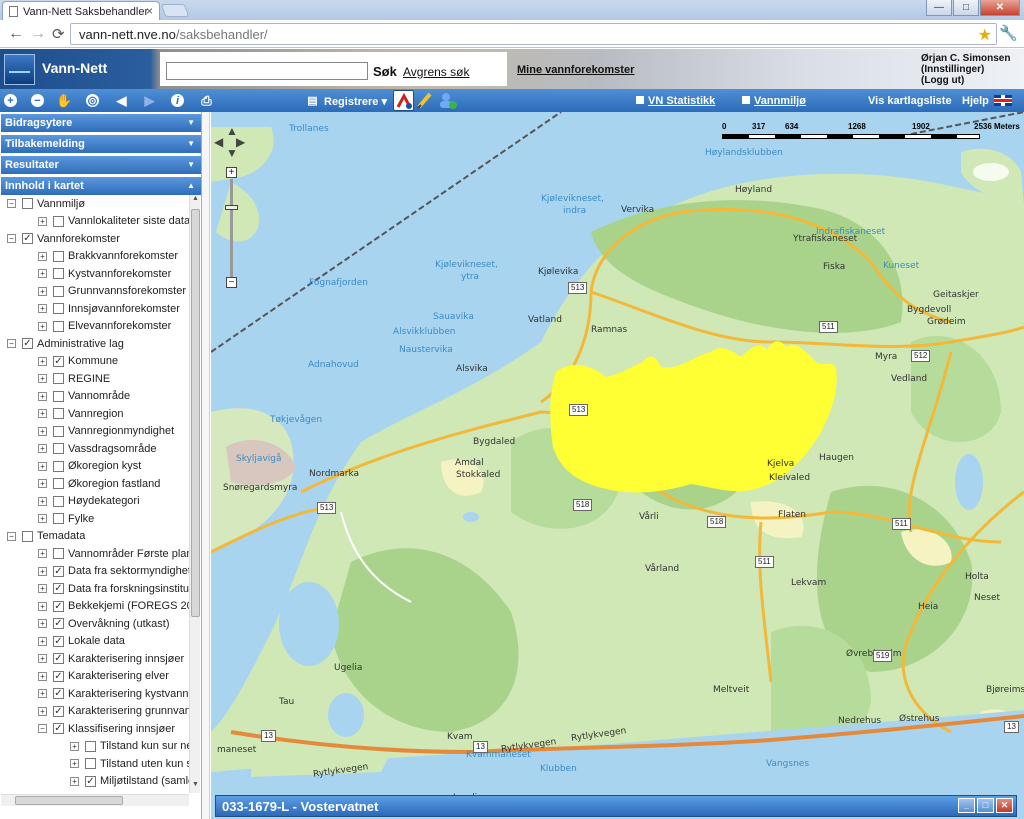 Image resolution: width=1024 pixels, height=819 pixels. I want to click on my-waterbodies-link: Mine vannforekomster, so click(575, 70).